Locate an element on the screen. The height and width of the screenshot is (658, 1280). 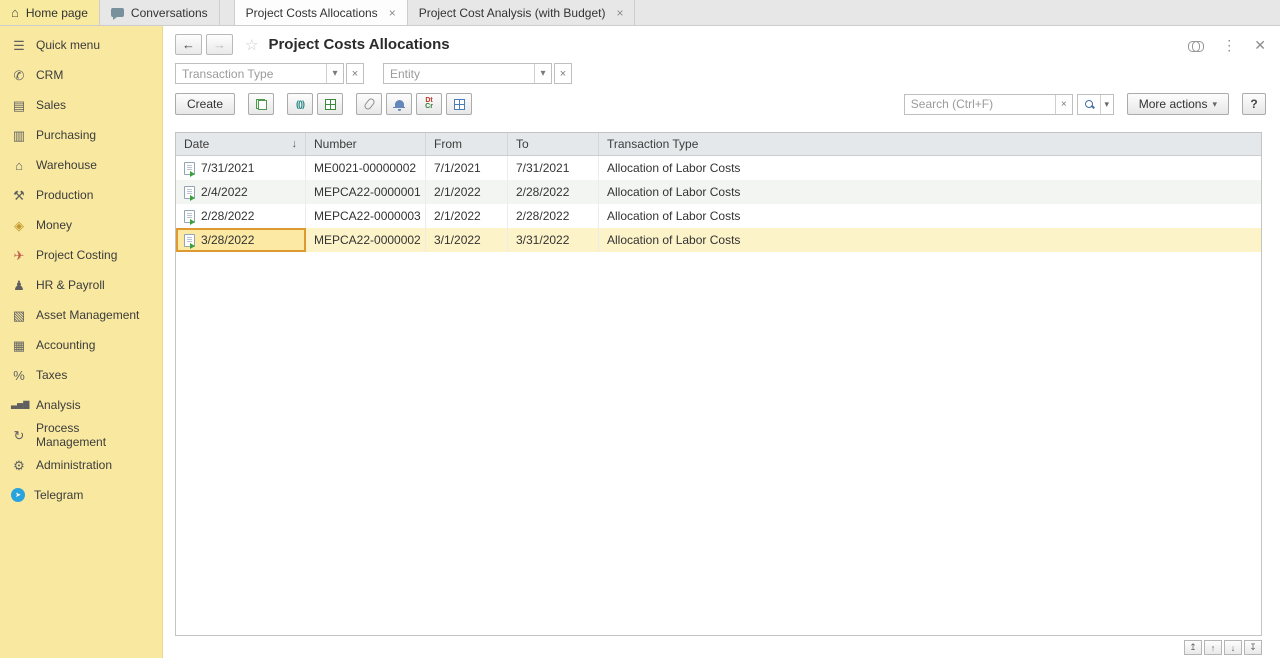
broadcast-button: (()) is located at coordinates (300, 104).